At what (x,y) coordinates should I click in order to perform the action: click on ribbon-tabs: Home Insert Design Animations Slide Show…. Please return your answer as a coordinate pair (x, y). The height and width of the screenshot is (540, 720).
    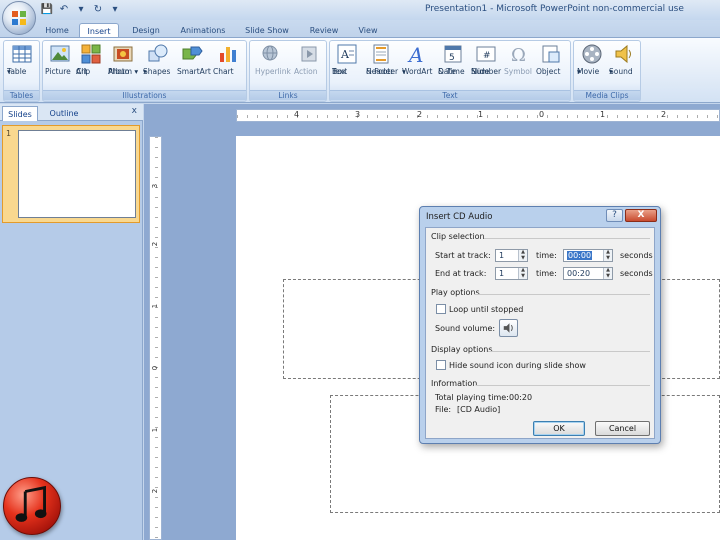
    Looking at the image, I should click on (360, 29).